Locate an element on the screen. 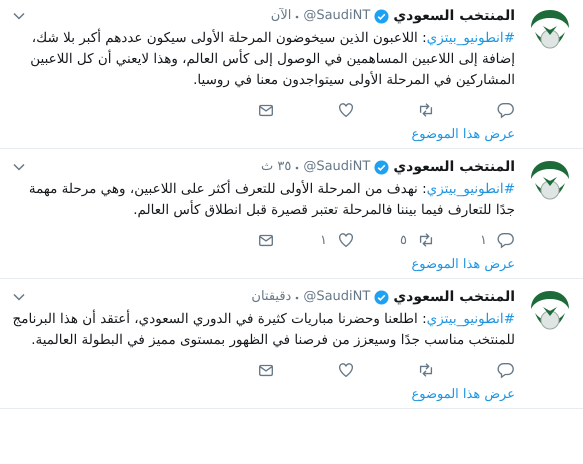 Image resolution: width=583 pixels, height=464 pixels. tweet-text: #انطونيو_بيتزي: اطلعنا وحضرنا مباريات كثيرة في الدوري السعودي، أعتقد أن هذا البرنامج للمنتخب مناسب جدًا وسيعزز من فرصنا في الظهور بمستوى مميز في البطولة العالمية. is located at coordinates (263, 329).